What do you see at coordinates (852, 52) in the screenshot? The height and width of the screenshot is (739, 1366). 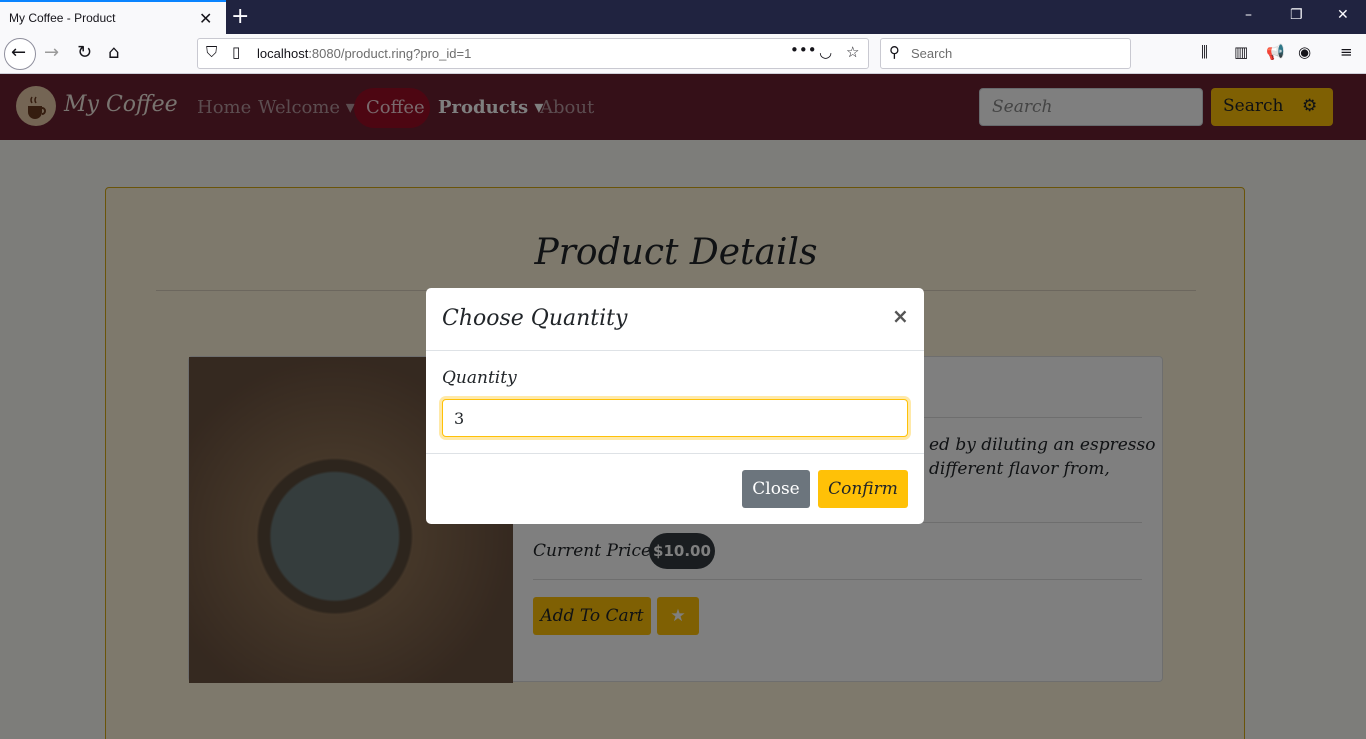 I see `bookmark-star-icon: ☆` at bounding box center [852, 52].